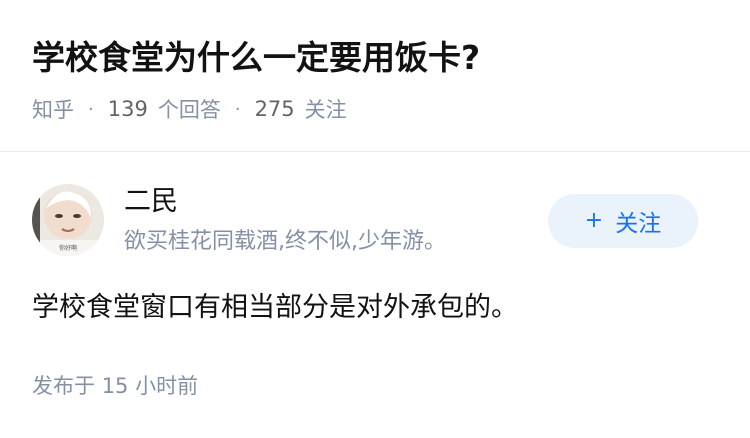  Describe the element at coordinates (150, 386) in the screenshot. I see `publish-time-value: 15 小时前` at that location.